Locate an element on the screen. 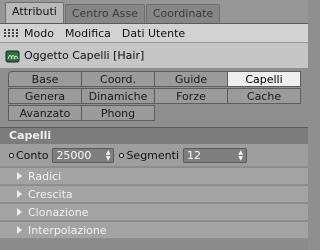 Image resolution: width=320 pixels, height=250 pixels. group-label: Clonazione is located at coordinates (58, 212).